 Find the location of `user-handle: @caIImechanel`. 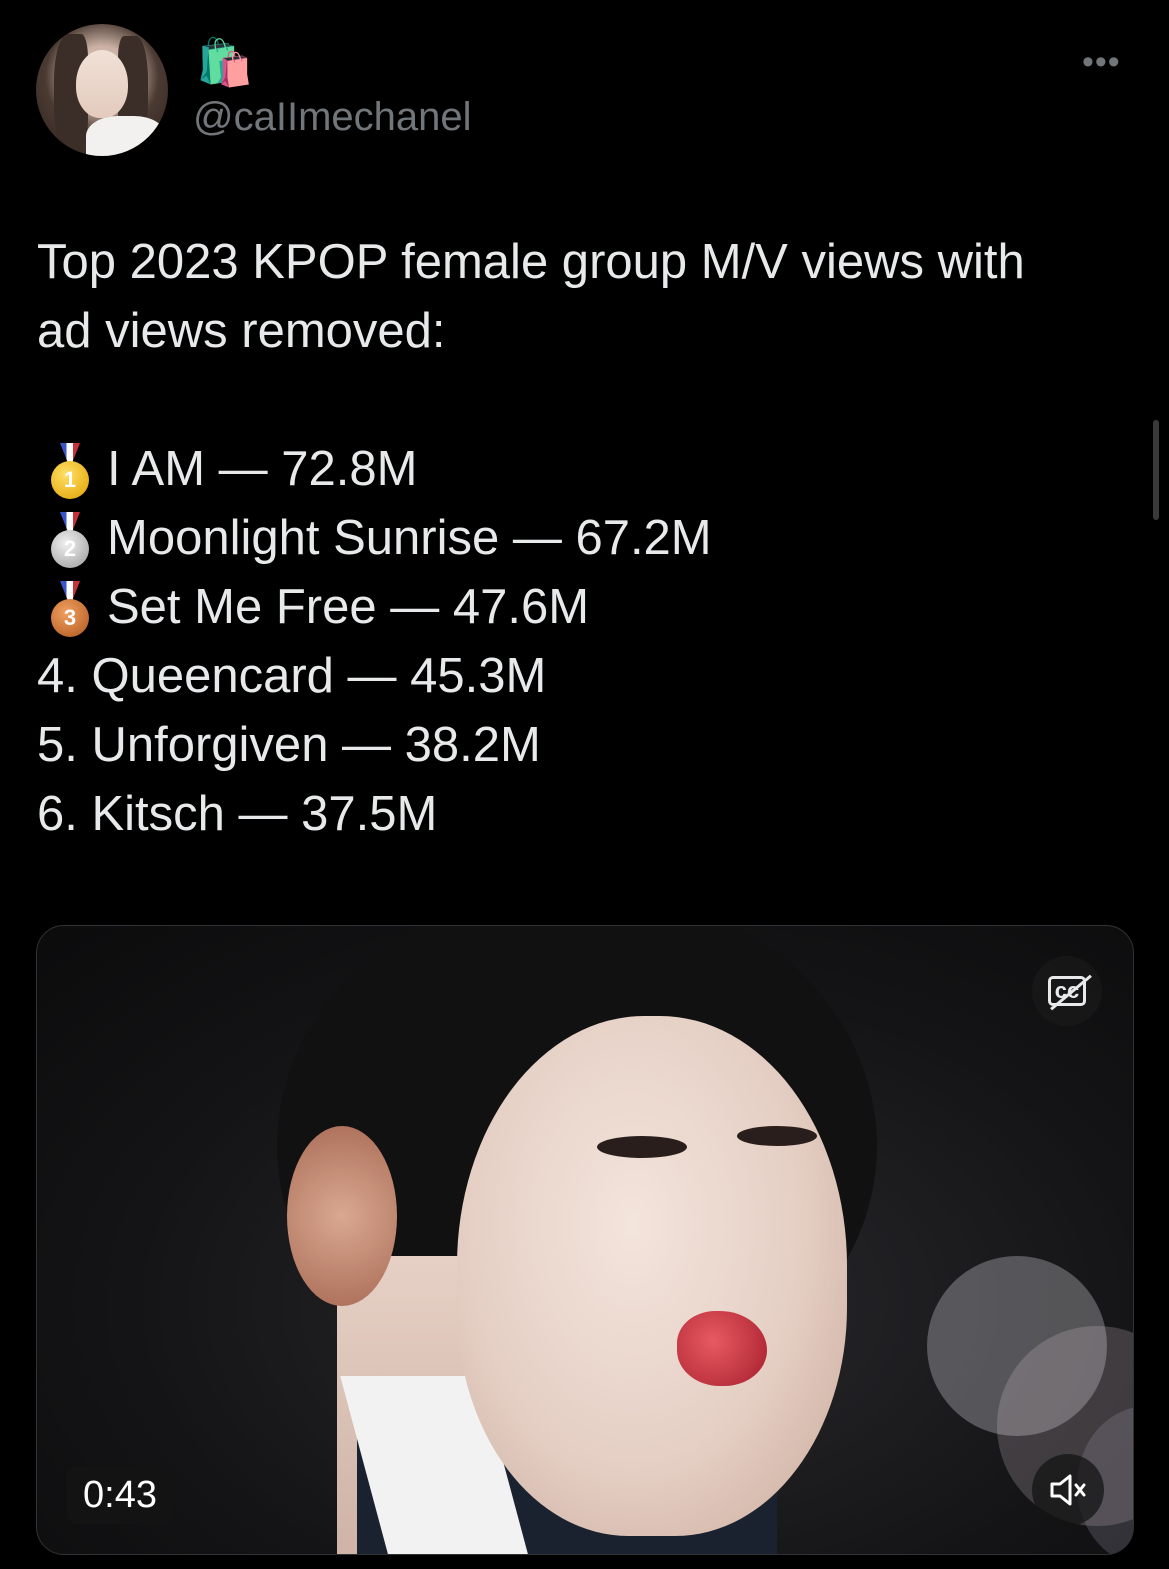

user-handle: @caIImechanel is located at coordinates (332, 117).